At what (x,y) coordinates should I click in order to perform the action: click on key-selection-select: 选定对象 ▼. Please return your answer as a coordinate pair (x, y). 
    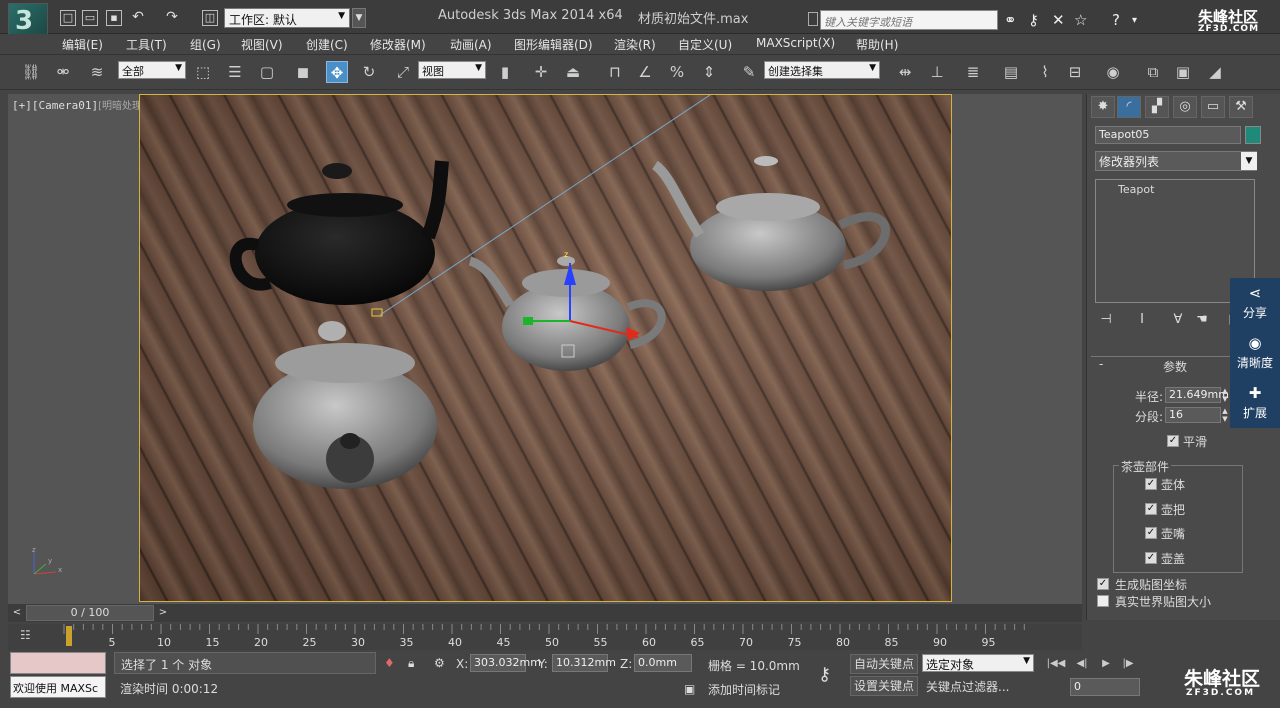
    Looking at the image, I should click on (978, 663).